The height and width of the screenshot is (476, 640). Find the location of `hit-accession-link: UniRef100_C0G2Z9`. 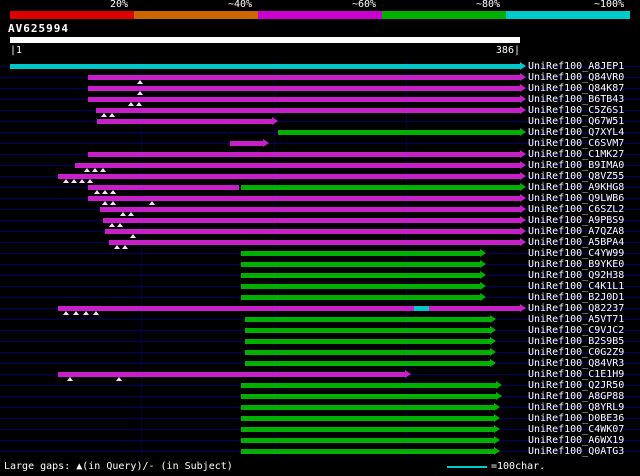

hit-accession-link: UniRef100_C0G2Z9 is located at coordinates (576, 352).